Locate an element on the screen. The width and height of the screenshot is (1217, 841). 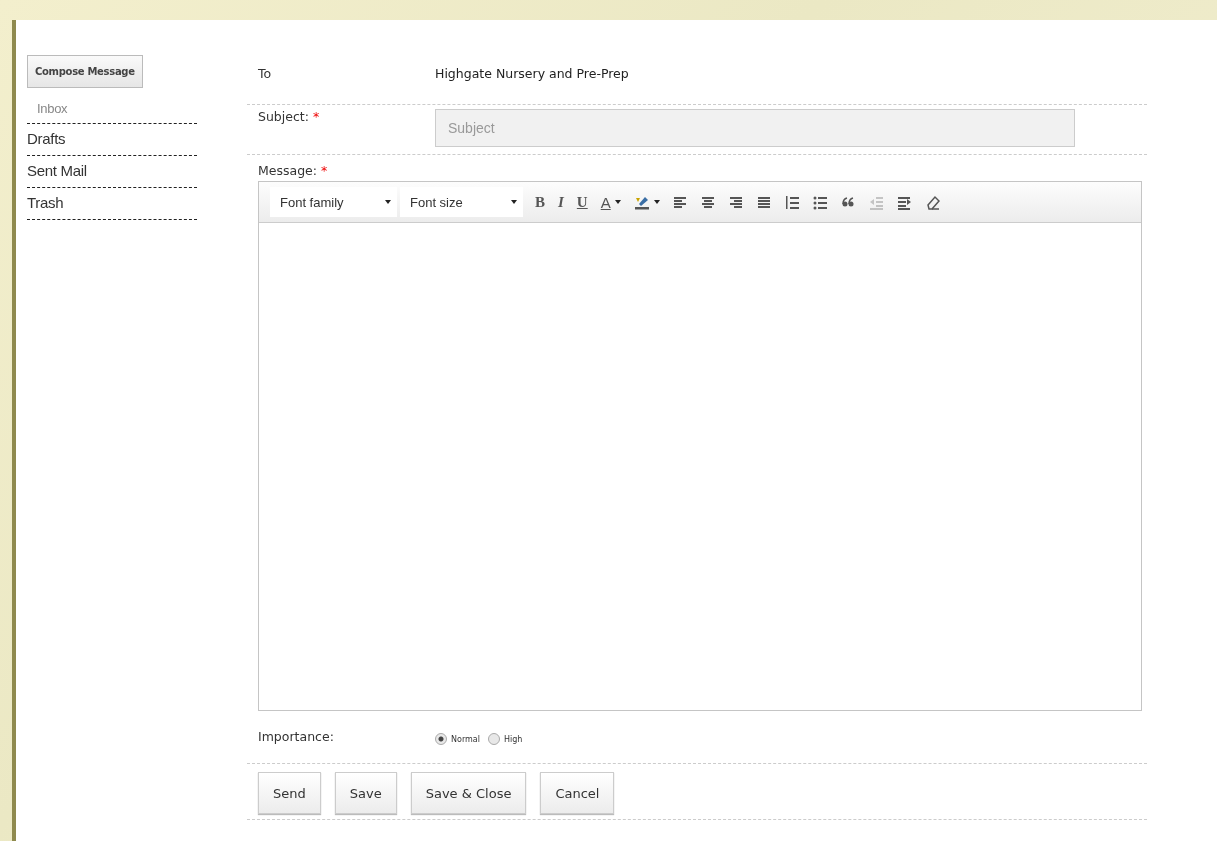
font-size-dropdown: Font size is located at coordinates (461, 202).